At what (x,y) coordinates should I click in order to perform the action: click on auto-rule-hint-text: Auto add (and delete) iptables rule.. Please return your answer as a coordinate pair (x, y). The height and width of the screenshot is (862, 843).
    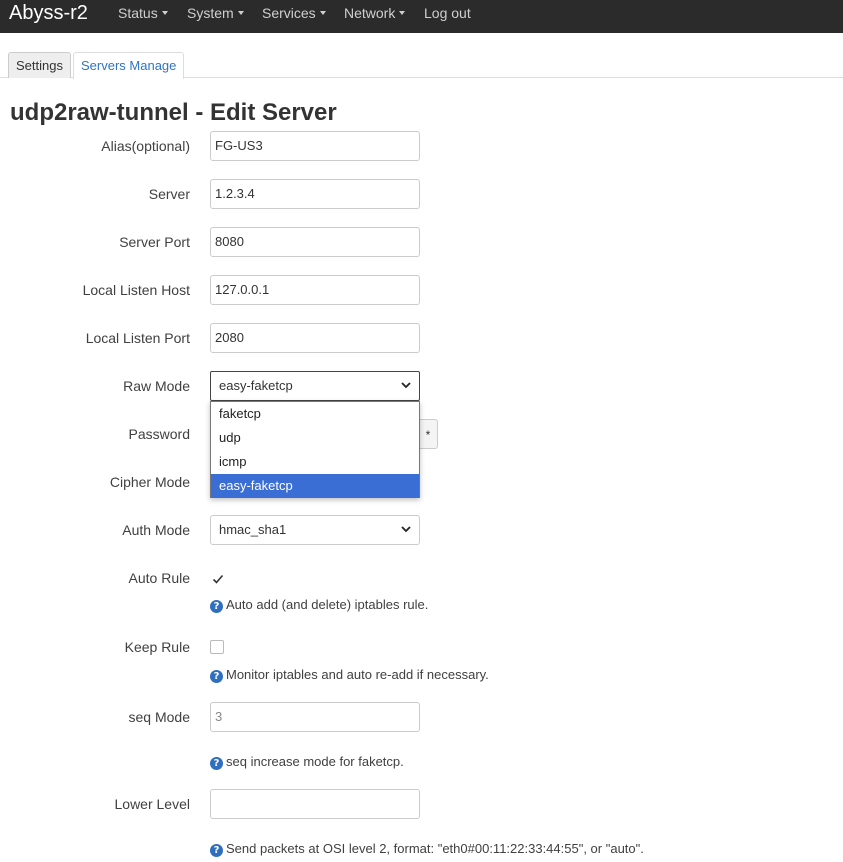
    Looking at the image, I should click on (327, 604).